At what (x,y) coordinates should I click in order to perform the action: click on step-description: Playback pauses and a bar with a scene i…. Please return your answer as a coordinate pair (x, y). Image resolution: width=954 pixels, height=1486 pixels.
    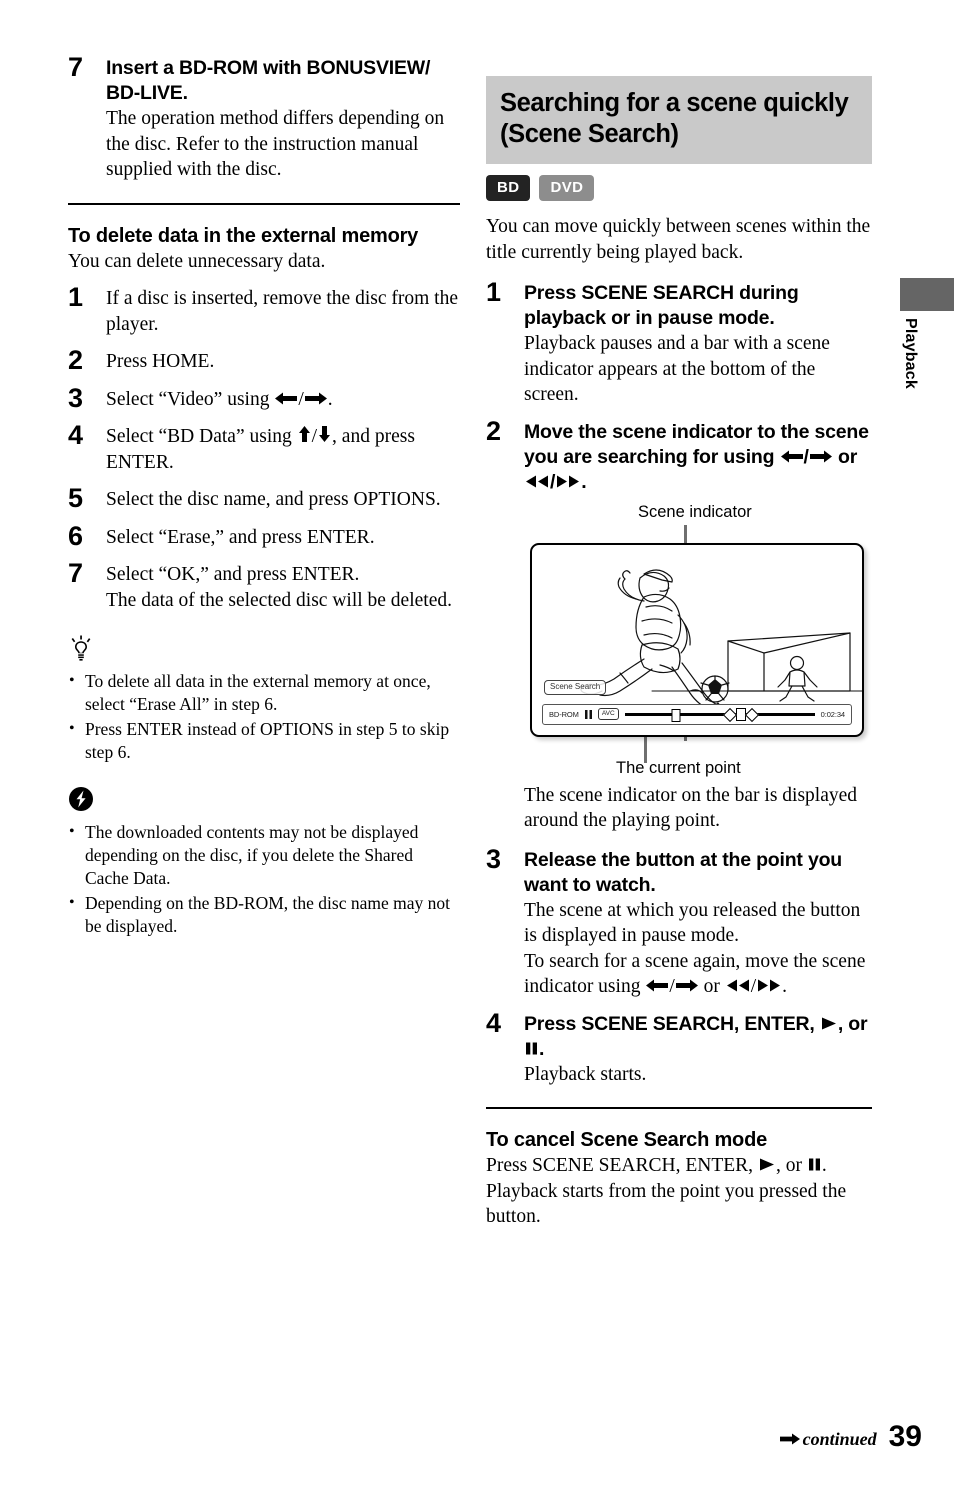
    Looking at the image, I should click on (677, 369).